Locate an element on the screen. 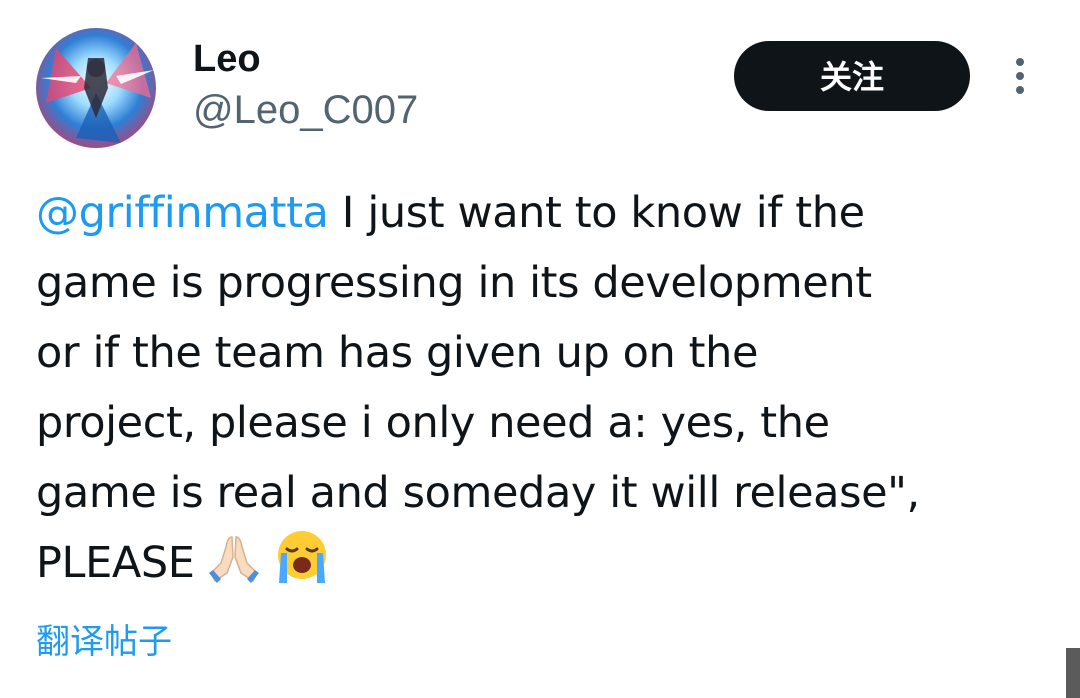  scrollbar-thumb is located at coordinates (1073, 673).